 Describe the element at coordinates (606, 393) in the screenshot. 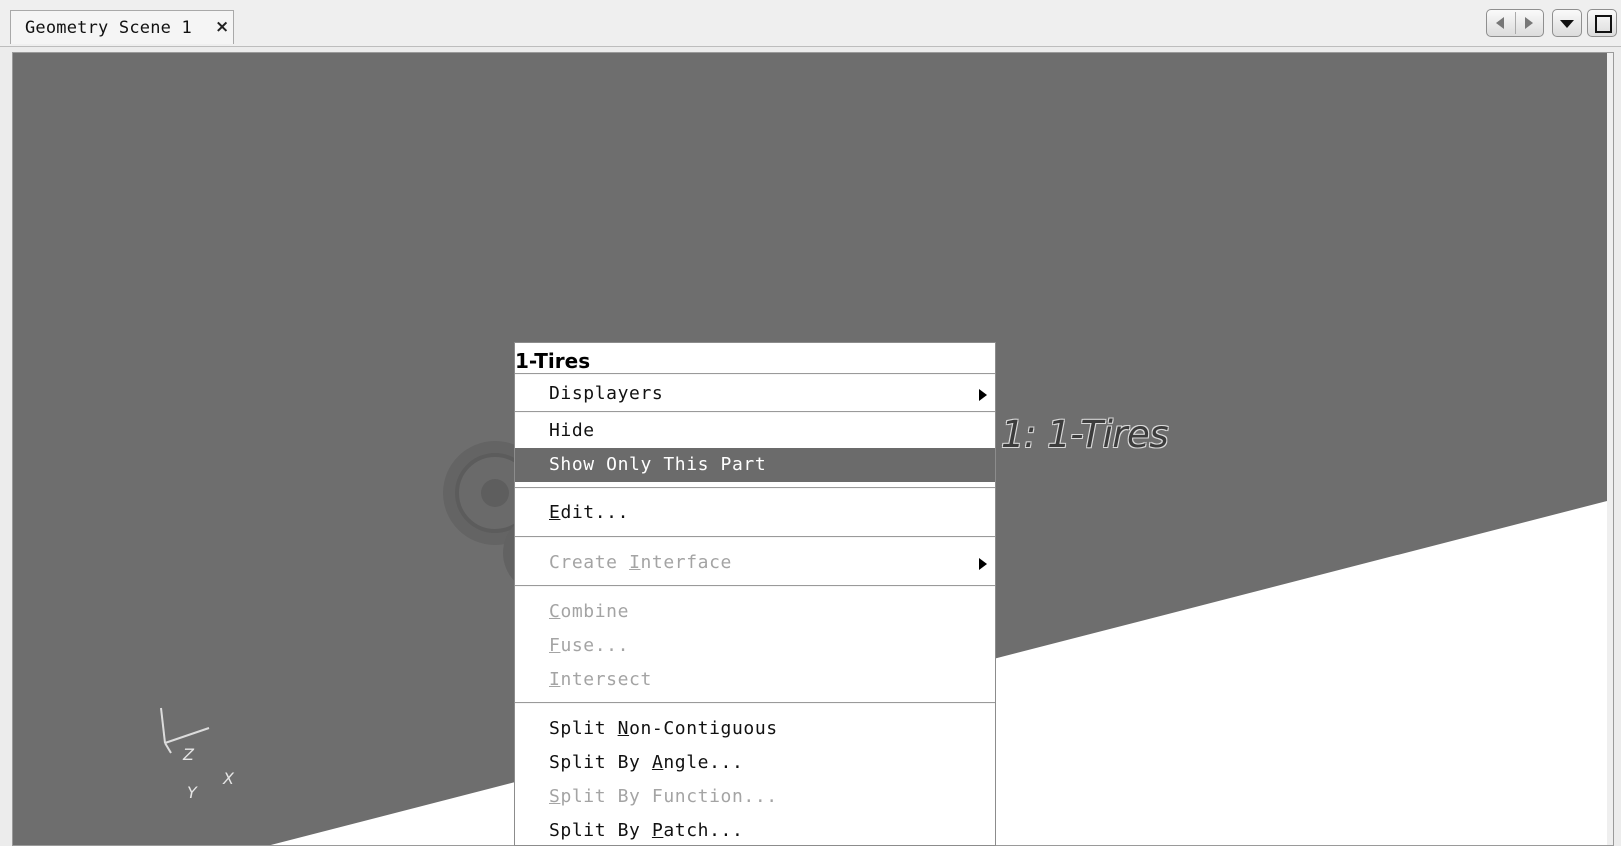

I see `menu-item-label: Displayers` at that location.